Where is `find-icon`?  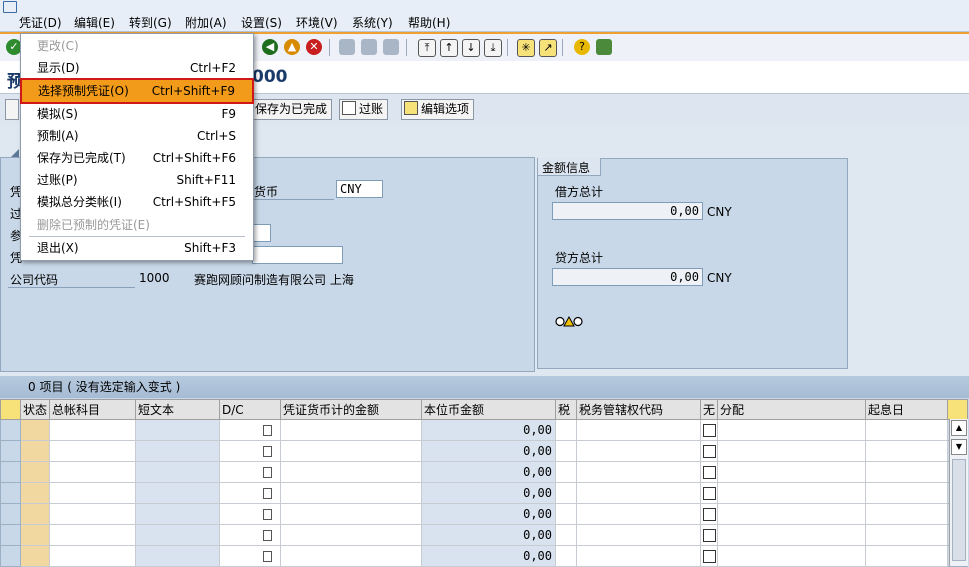 find-icon is located at coordinates (369, 47).